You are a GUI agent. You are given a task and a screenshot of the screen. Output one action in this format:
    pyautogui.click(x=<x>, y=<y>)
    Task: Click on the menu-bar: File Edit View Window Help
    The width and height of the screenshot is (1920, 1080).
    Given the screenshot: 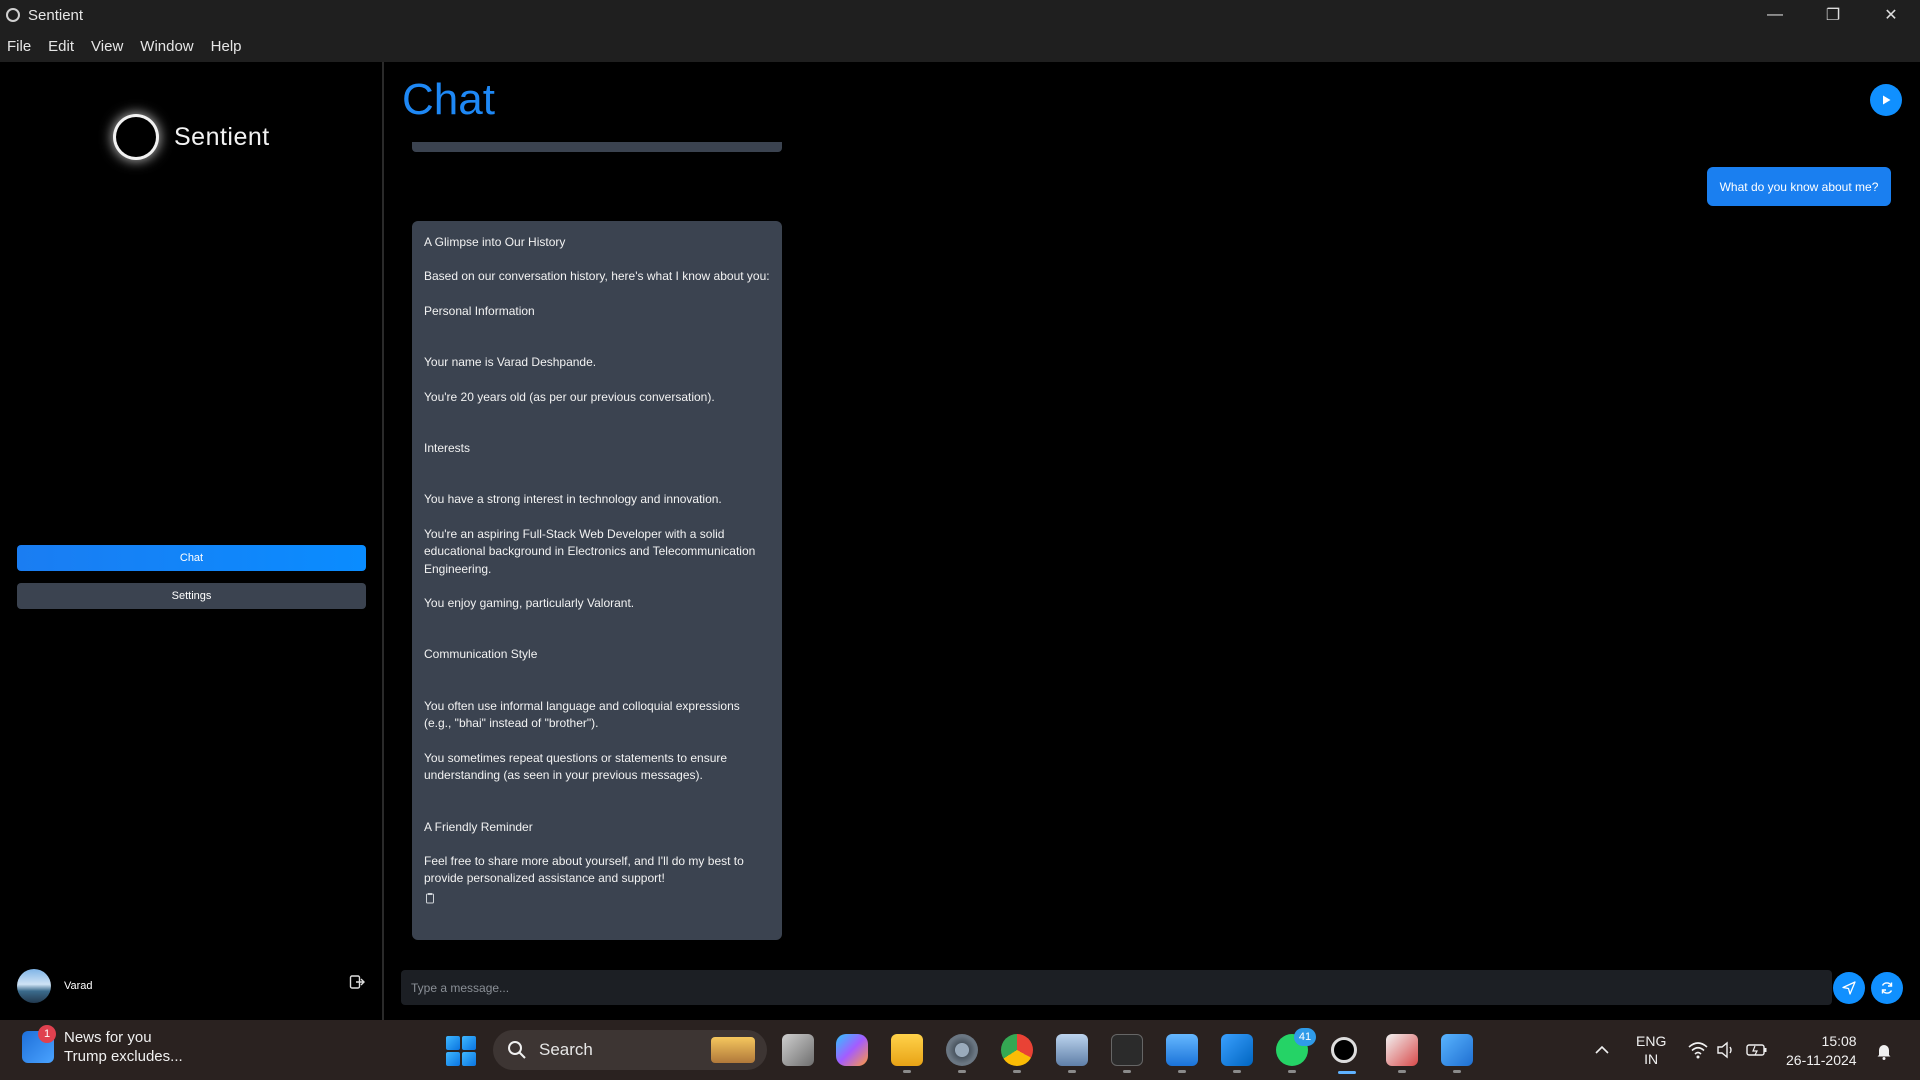 What is the action you would take?
    pyautogui.click(x=960, y=46)
    